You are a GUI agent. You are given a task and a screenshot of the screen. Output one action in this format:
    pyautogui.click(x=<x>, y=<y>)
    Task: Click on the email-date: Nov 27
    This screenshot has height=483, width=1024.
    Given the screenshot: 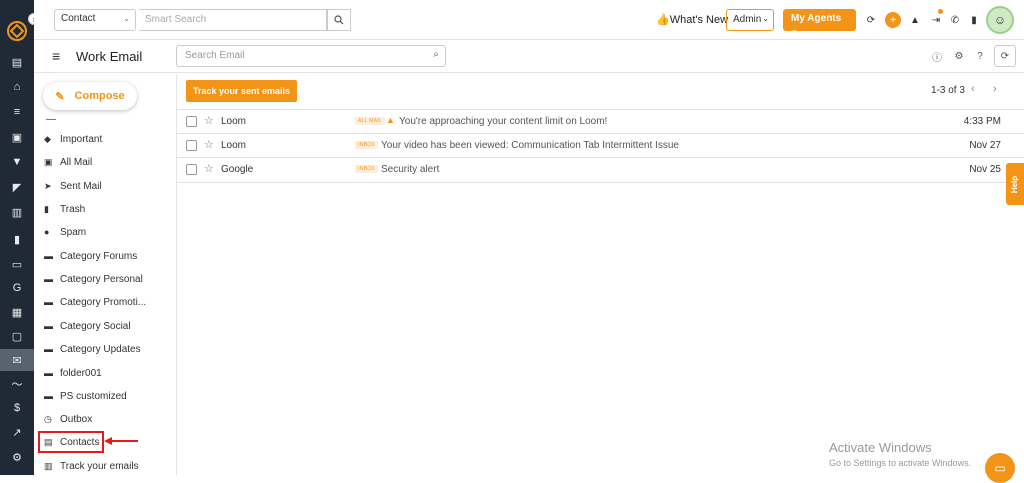 What is the action you would take?
    pyautogui.click(x=985, y=145)
    